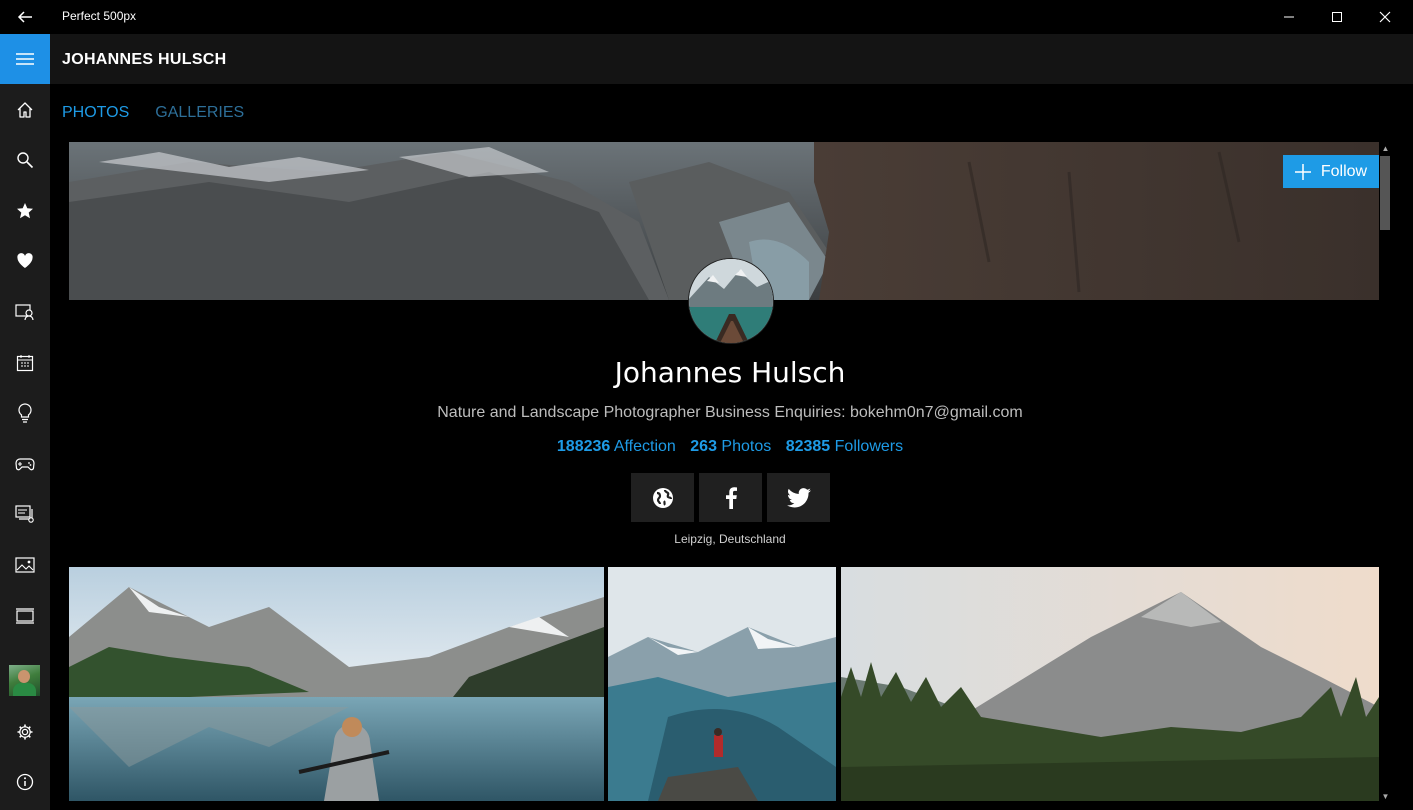  What do you see at coordinates (869, 446) in the screenshot?
I see `followers-label: Followers` at bounding box center [869, 446].